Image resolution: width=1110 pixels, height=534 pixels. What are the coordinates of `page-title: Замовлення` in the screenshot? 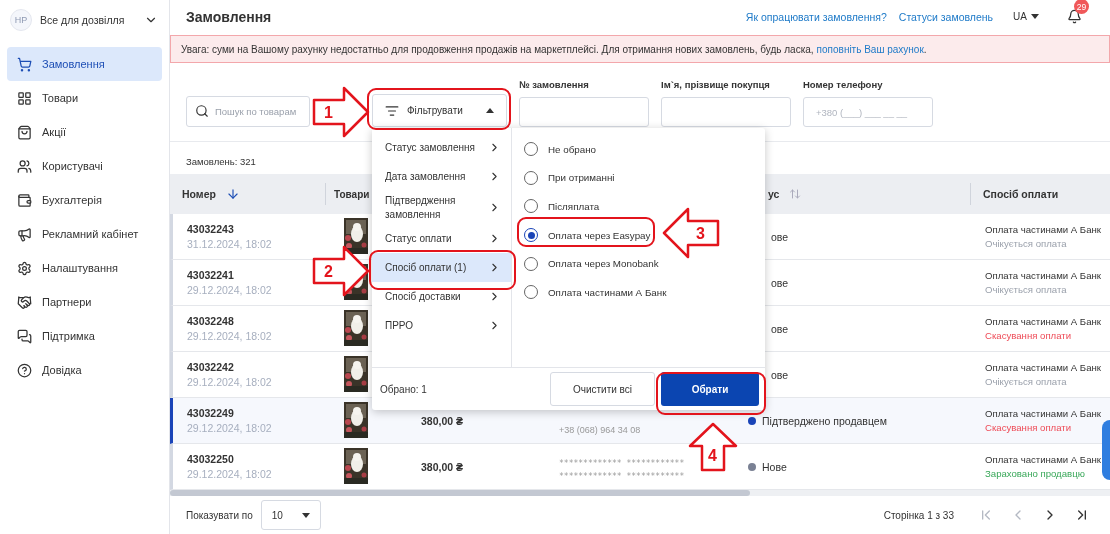 It's located at (229, 16).